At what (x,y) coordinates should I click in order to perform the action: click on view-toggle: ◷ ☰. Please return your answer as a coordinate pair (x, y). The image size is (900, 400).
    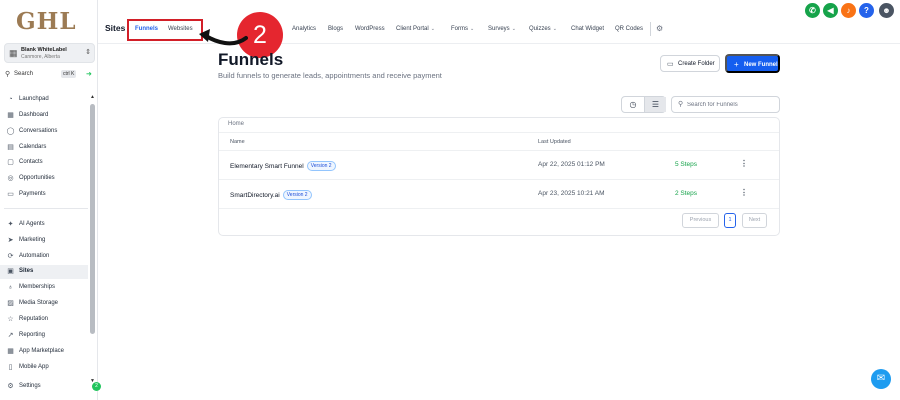
    Looking at the image, I should click on (643, 104).